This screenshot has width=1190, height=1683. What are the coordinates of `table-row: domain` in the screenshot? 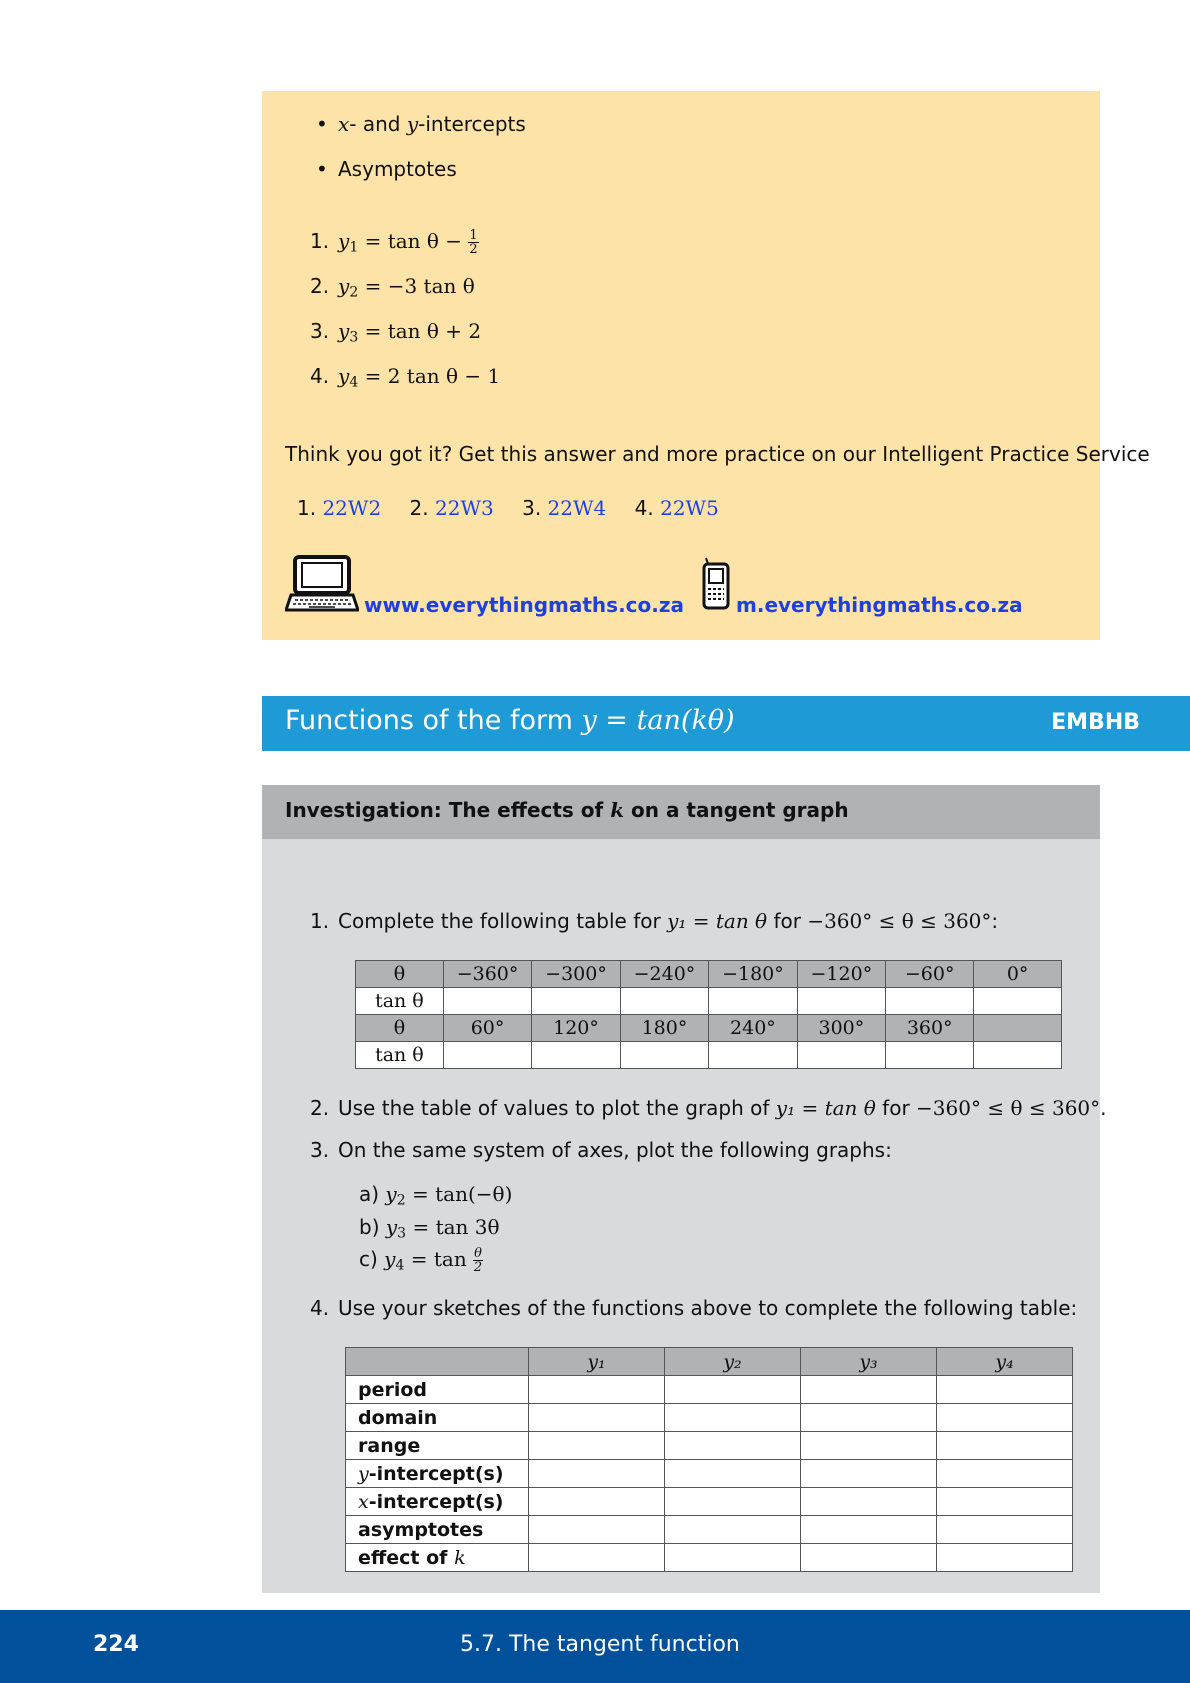 It's located at (709, 1417).